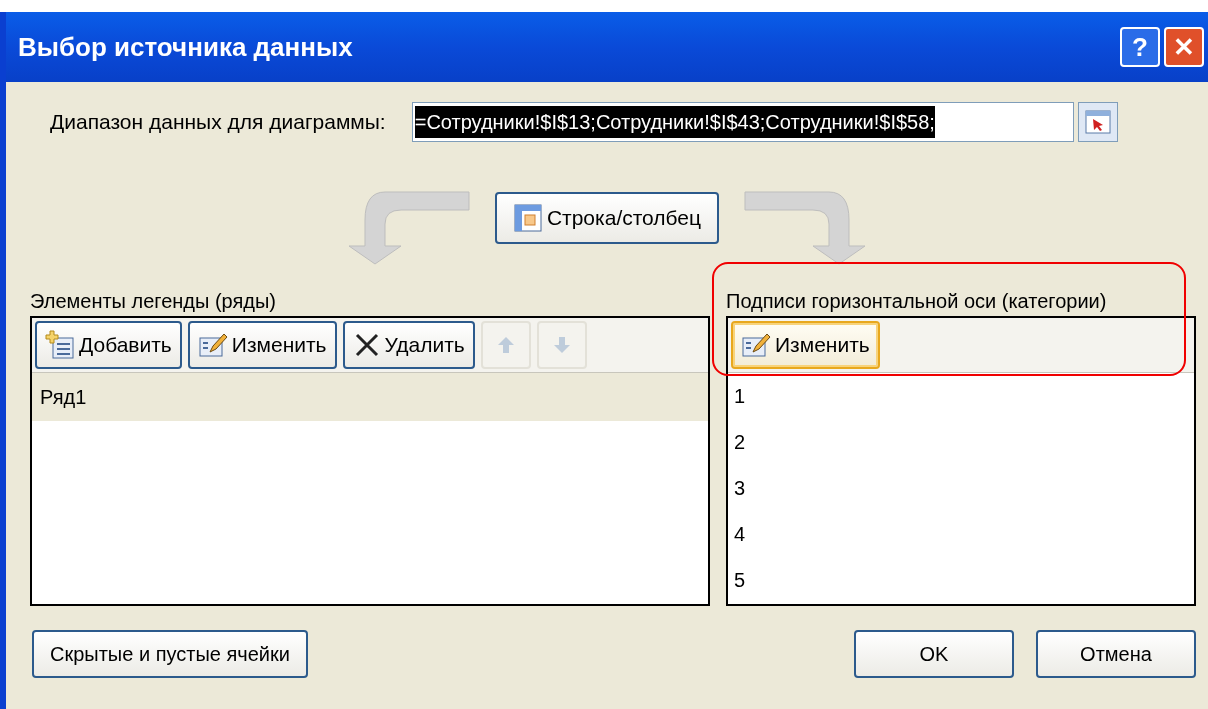 Image resolution: width=1208 pixels, height=709 pixels. I want to click on delete-button: Удалить, so click(408, 345).